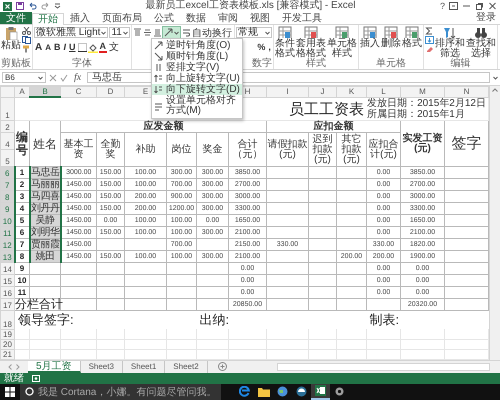 The width and height of the screenshot is (500, 400). I want to click on ribbon-button: 套用表格格式, so click(311, 42).